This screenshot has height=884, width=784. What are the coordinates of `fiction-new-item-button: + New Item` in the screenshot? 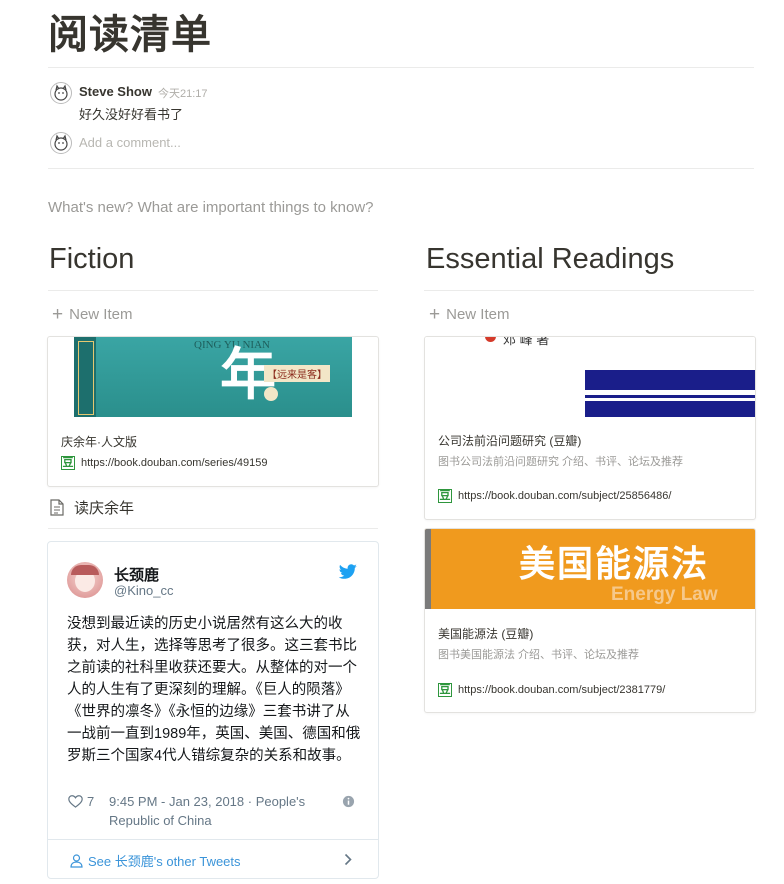 It's located at (92, 314).